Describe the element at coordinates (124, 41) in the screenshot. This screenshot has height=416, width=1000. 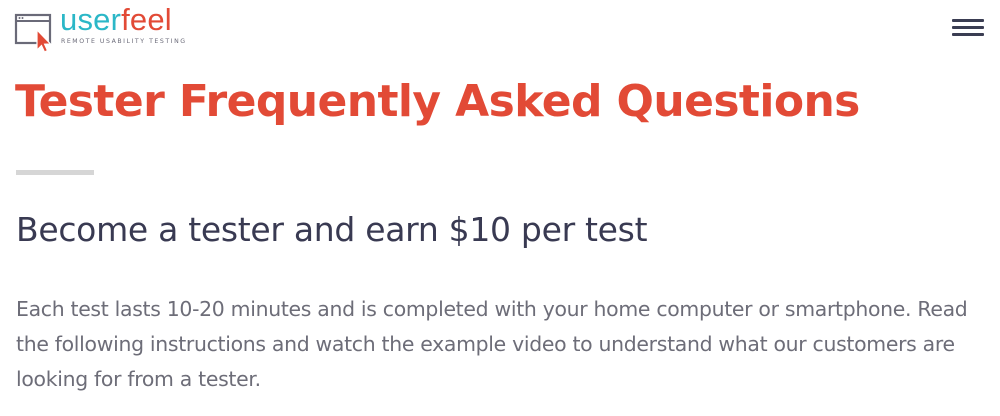
I see `logo-tagline: REMOTE USABILITY TESTING` at that location.